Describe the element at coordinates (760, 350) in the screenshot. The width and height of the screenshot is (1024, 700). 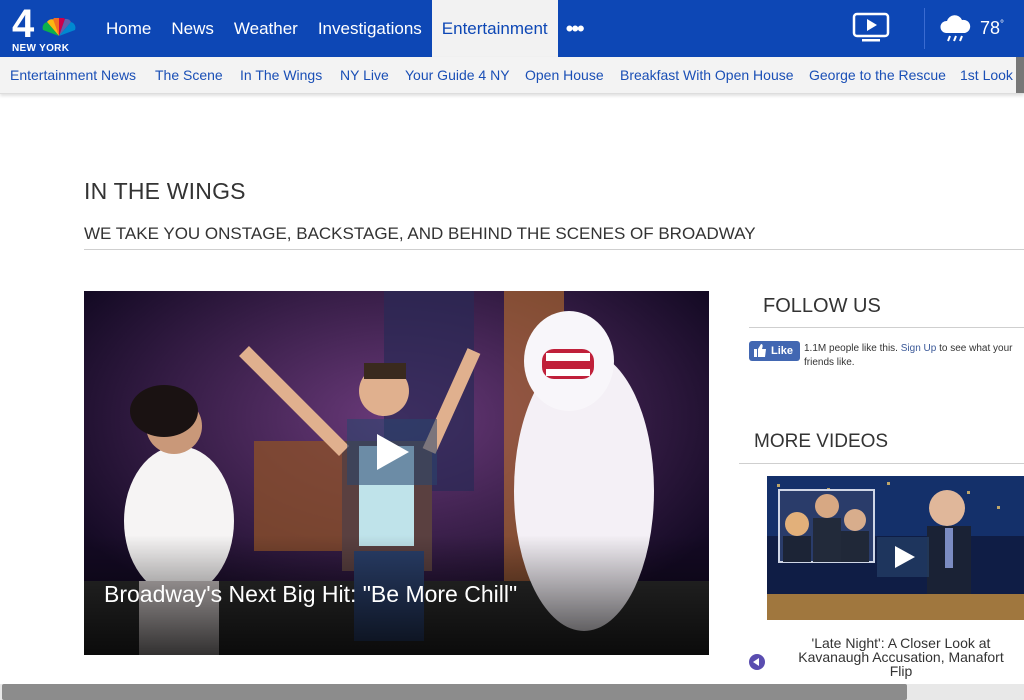
I see `thumbs-up-icon` at that location.